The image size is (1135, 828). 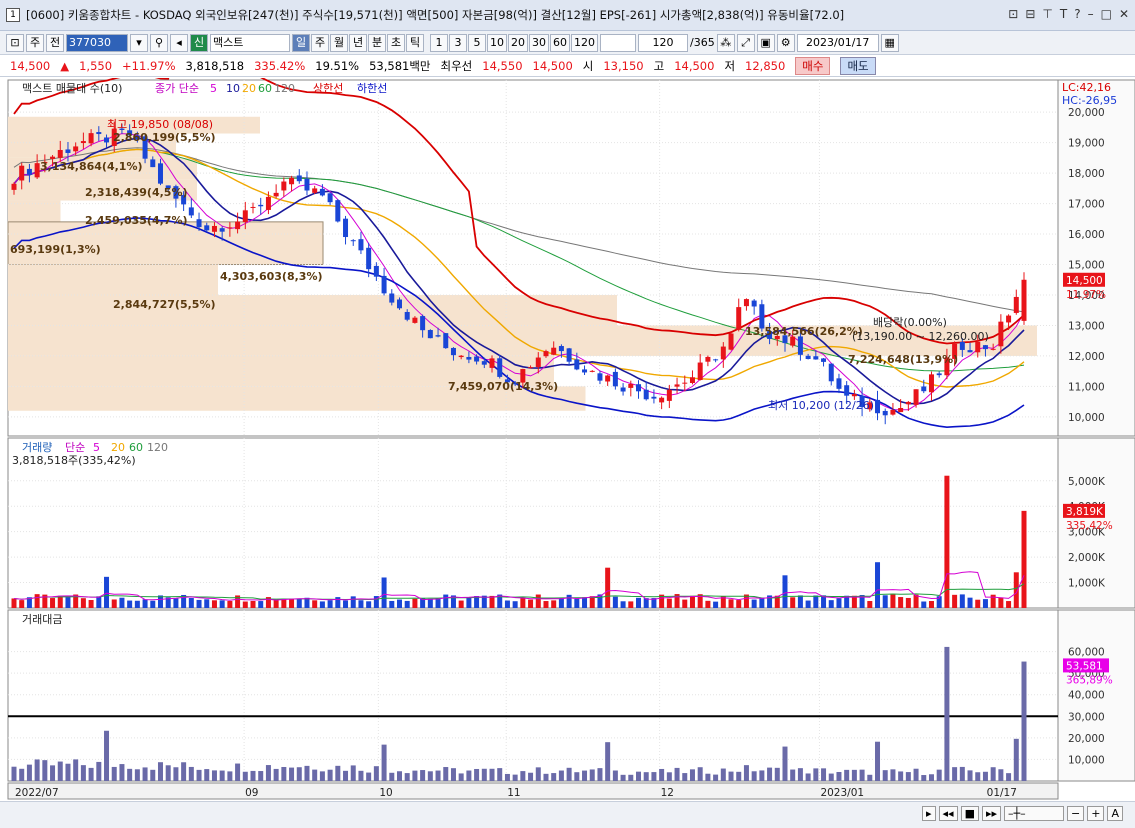 What do you see at coordinates (1077, 14) in the screenshot?
I see `help-icon: ?` at bounding box center [1077, 14].